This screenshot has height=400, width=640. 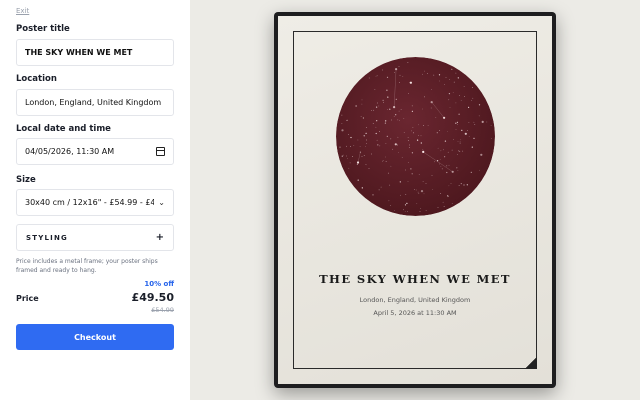 I want to click on checkout-button: Checkout, so click(x=95, y=337).